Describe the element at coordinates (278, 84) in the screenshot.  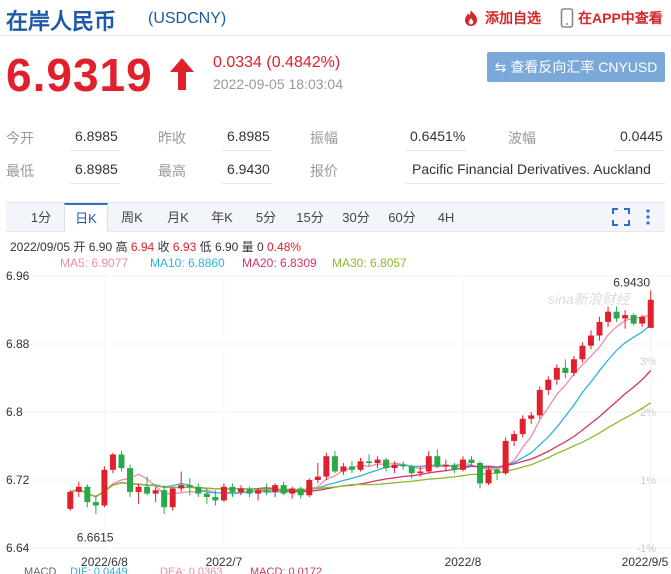
I see `quote-time: 2022-09-05 18:03:04` at that location.